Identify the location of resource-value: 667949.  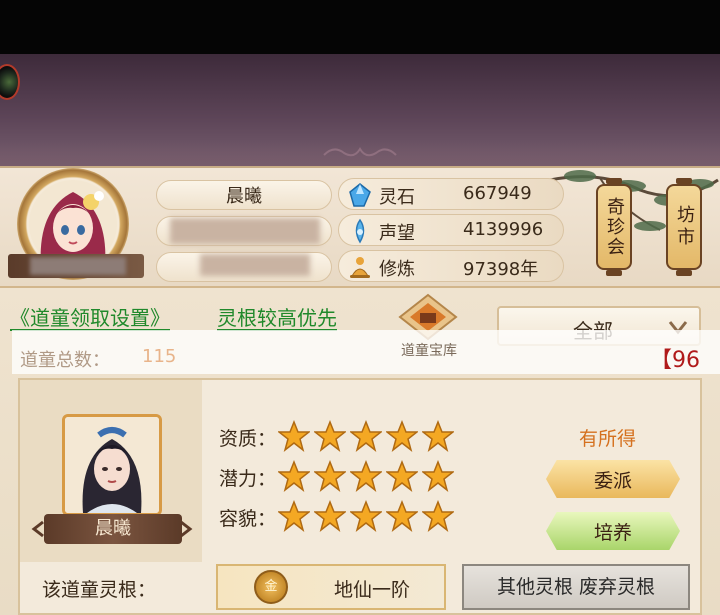
(497, 193).